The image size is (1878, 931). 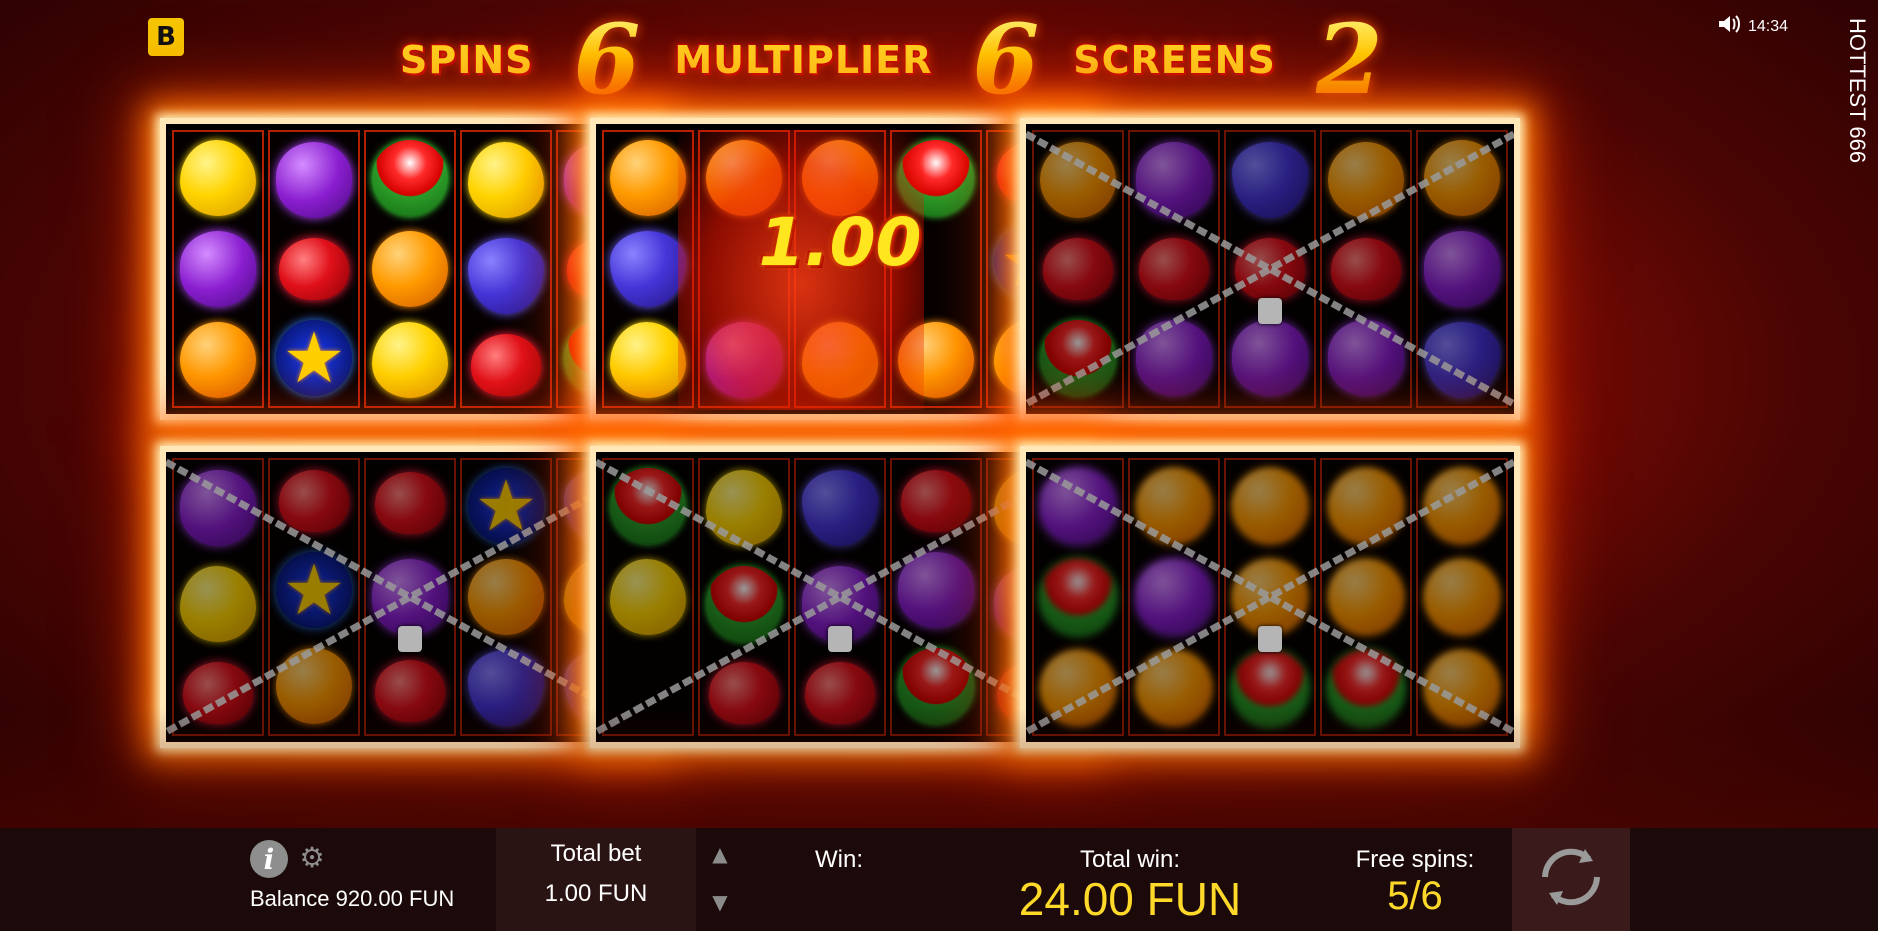 I want to click on clock: 14:34, so click(x=1767, y=26).